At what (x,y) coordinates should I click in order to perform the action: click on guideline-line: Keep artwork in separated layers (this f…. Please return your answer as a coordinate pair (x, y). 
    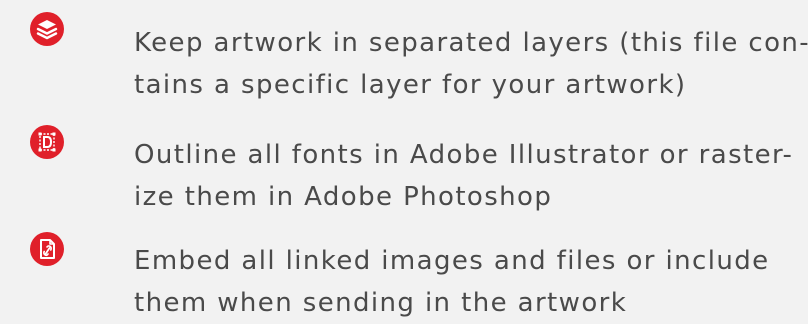
    Looking at the image, I should click on (471, 43).